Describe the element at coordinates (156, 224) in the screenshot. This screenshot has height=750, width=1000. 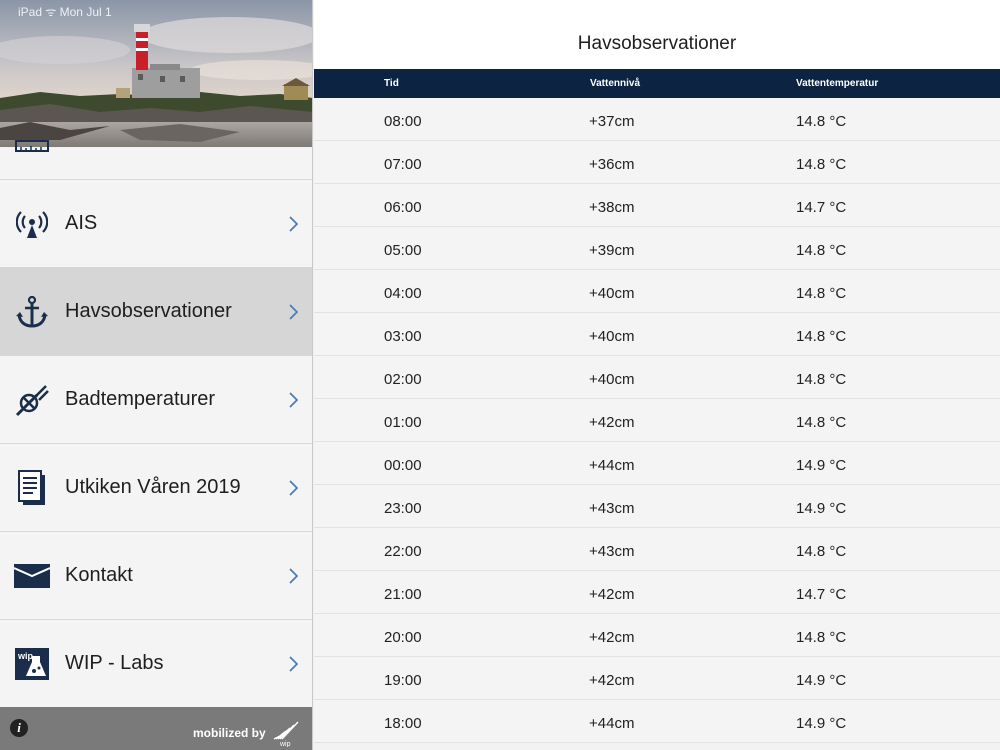
I see `sidebar-item-ais: AIS` at that location.